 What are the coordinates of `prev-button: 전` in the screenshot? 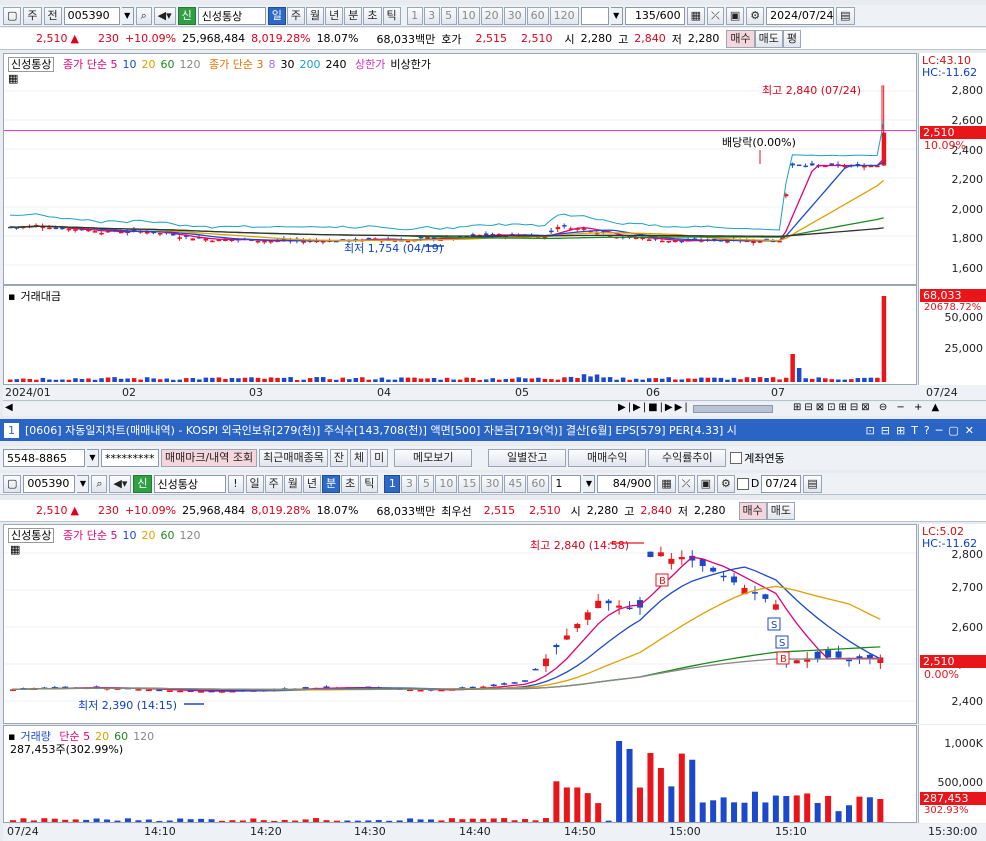 It's located at (52, 15).